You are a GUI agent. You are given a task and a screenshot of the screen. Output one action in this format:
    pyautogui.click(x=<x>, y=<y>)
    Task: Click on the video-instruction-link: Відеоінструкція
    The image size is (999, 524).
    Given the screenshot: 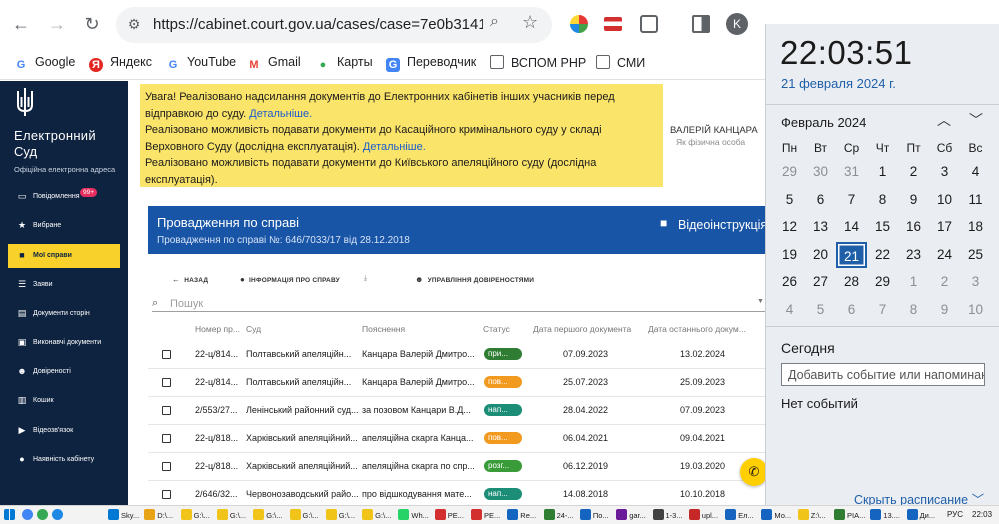 What is the action you would take?
    pyautogui.click(x=722, y=225)
    